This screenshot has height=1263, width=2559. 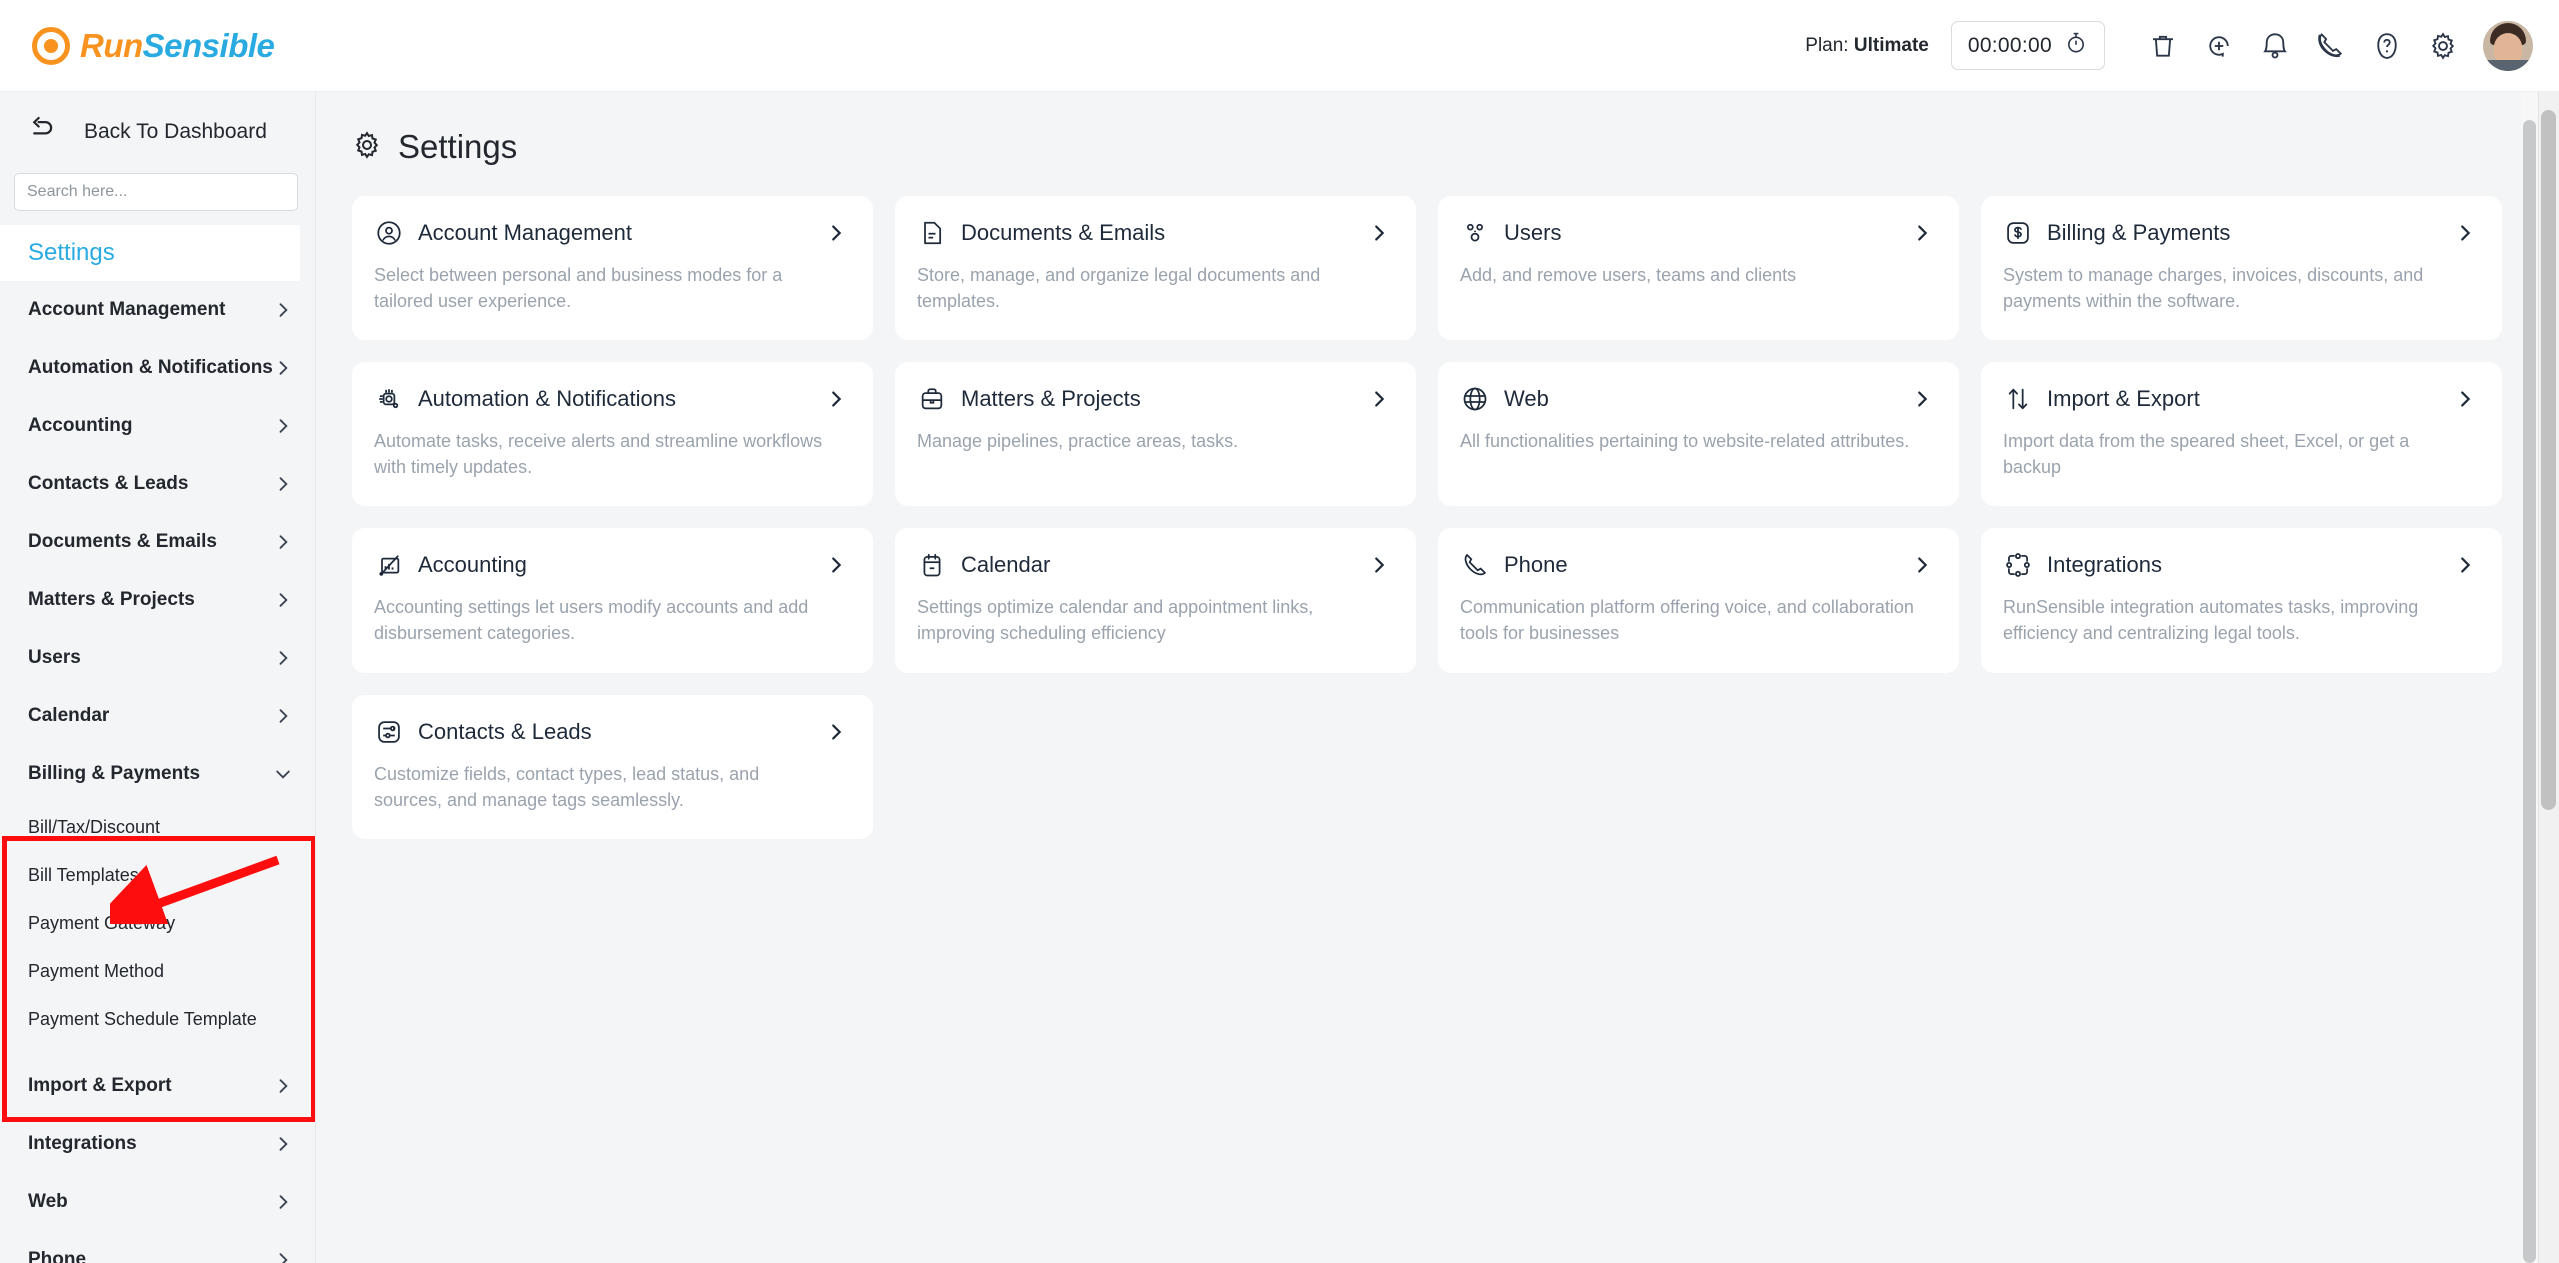 I want to click on sidebar-item-automation-notifications: Automation & Notifications, so click(x=157, y=368).